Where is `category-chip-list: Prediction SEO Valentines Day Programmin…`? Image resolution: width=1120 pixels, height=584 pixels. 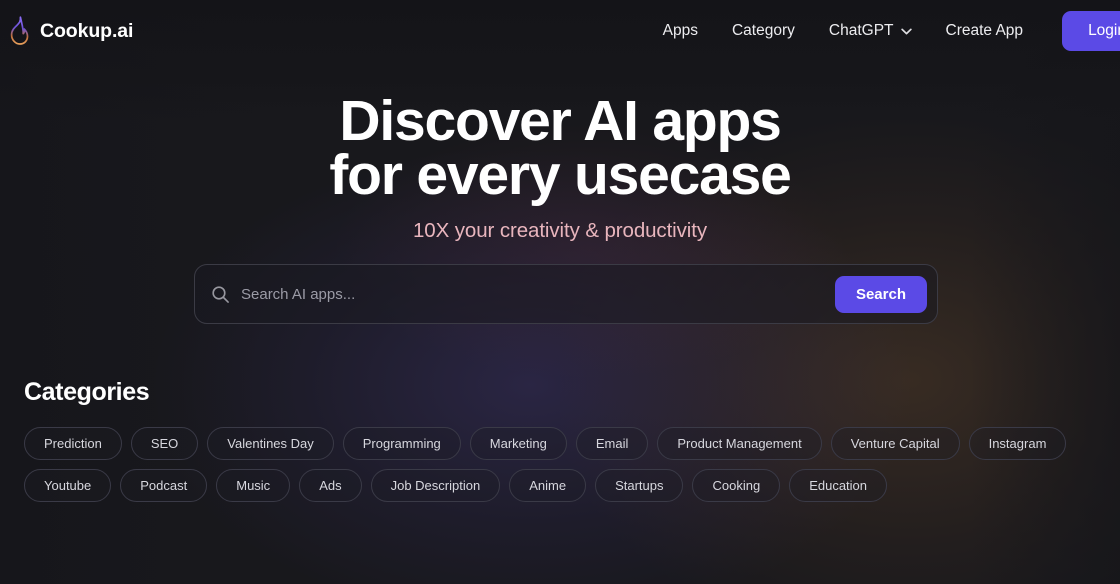 category-chip-list: Prediction SEO Valentines Day Programmin… is located at coordinates (560, 464).